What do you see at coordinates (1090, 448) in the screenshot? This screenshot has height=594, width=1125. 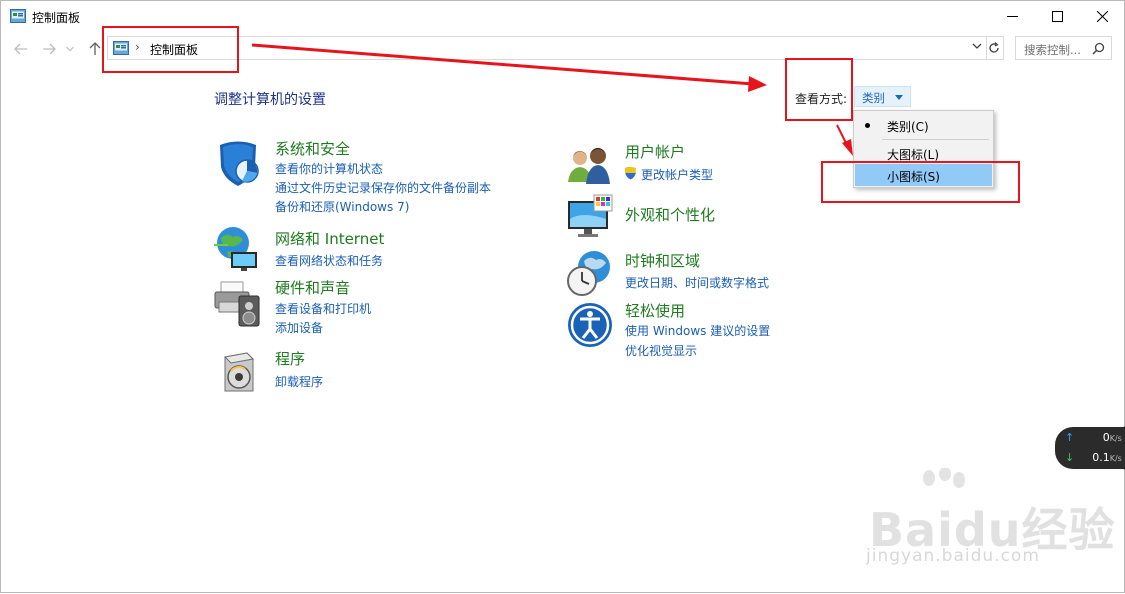 I see `network-speed-widget: ↑ 0K/s ↓ 0.1K/s` at bounding box center [1090, 448].